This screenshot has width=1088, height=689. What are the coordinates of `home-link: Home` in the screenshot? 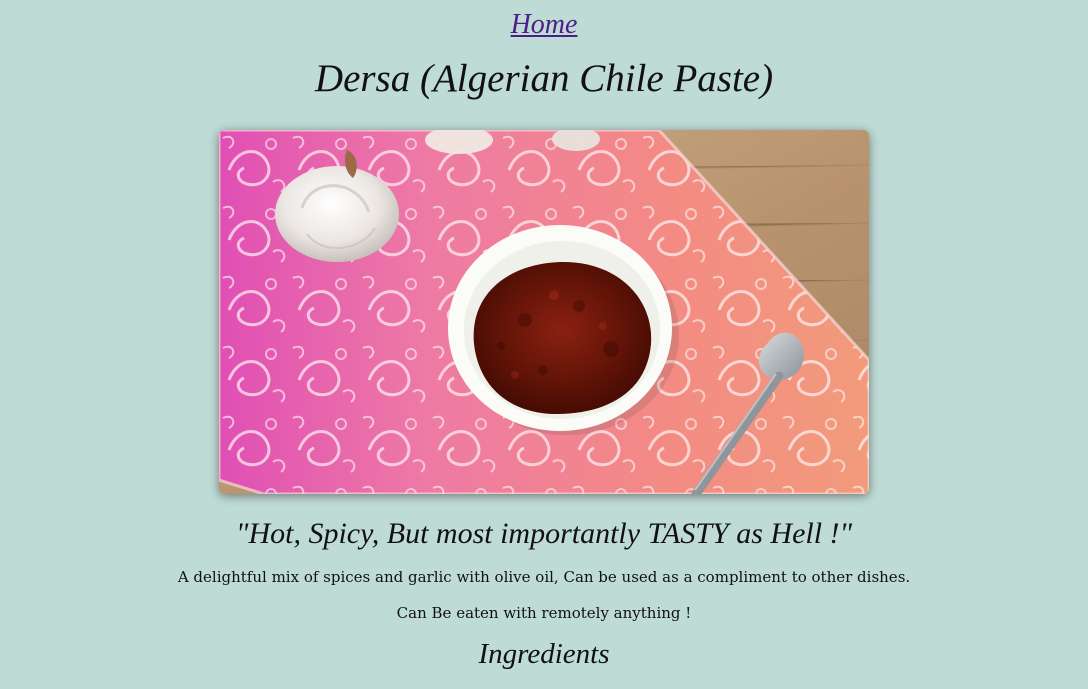 It's located at (544, 25).